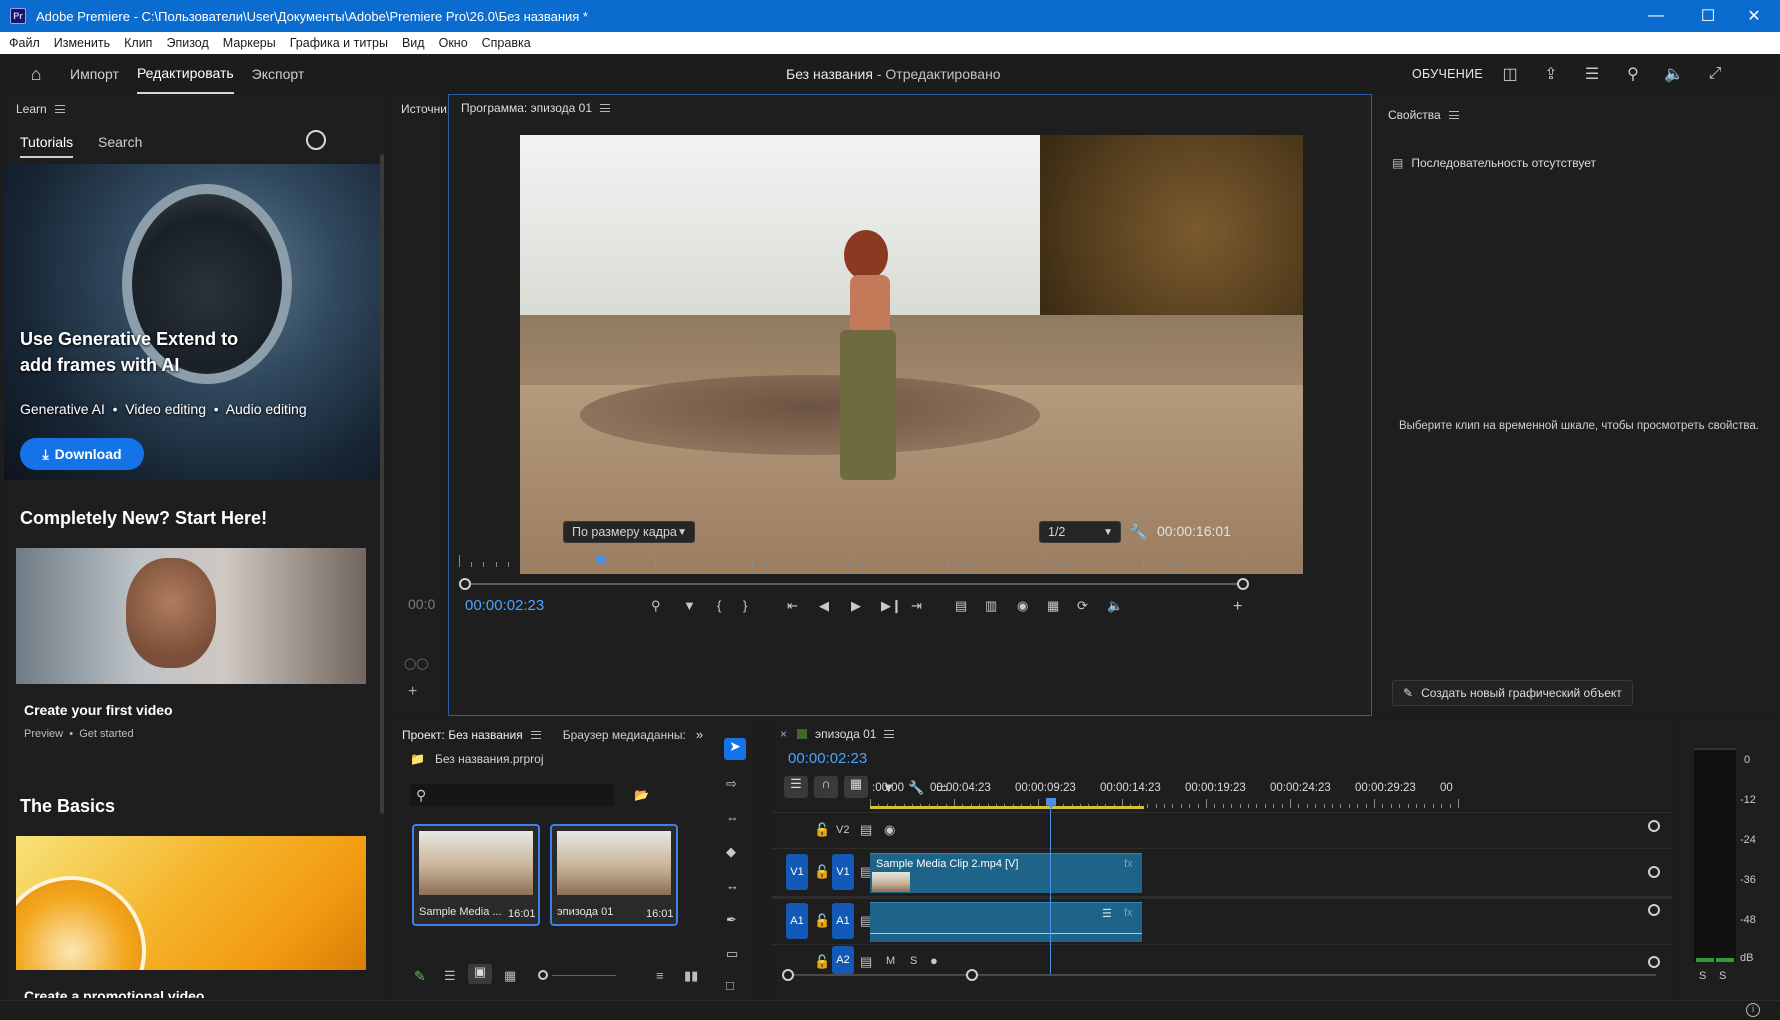 This screenshot has width=1780, height=1020. Describe the element at coordinates (1007, 807) in the screenshot. I see `work-area-bar` at that location.